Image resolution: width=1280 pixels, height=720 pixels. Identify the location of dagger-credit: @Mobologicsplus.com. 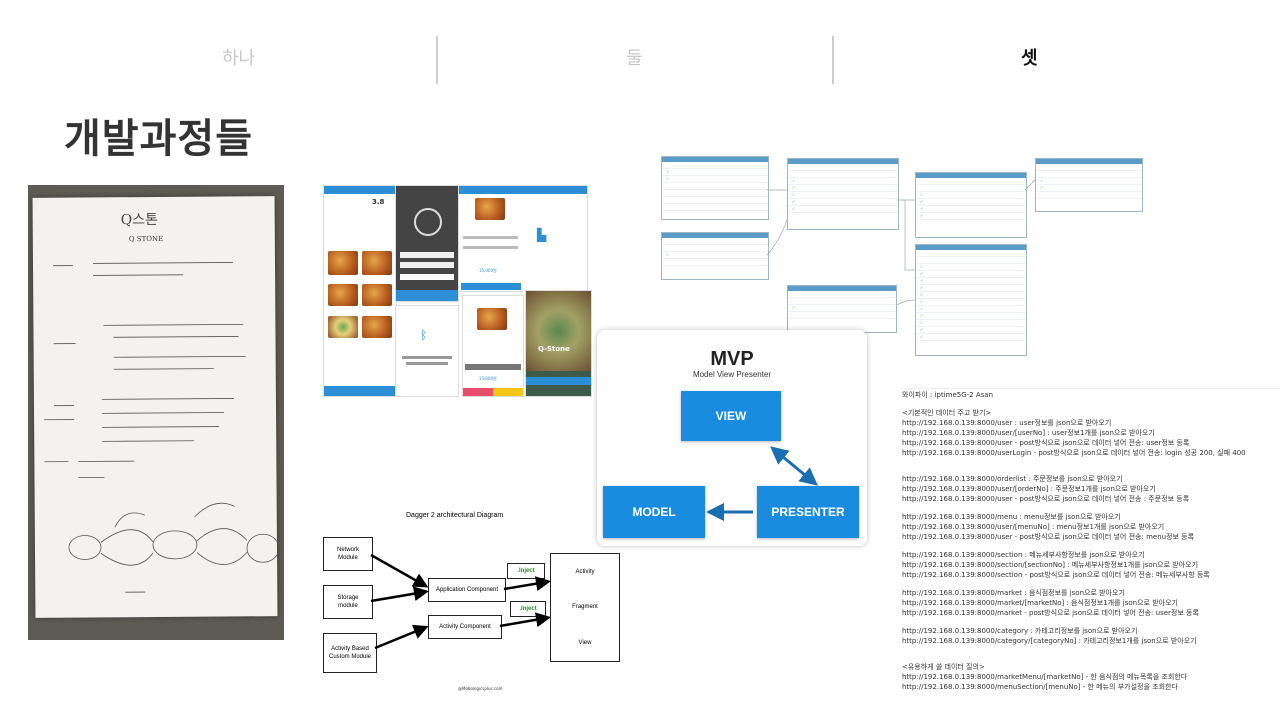
(480, 688).